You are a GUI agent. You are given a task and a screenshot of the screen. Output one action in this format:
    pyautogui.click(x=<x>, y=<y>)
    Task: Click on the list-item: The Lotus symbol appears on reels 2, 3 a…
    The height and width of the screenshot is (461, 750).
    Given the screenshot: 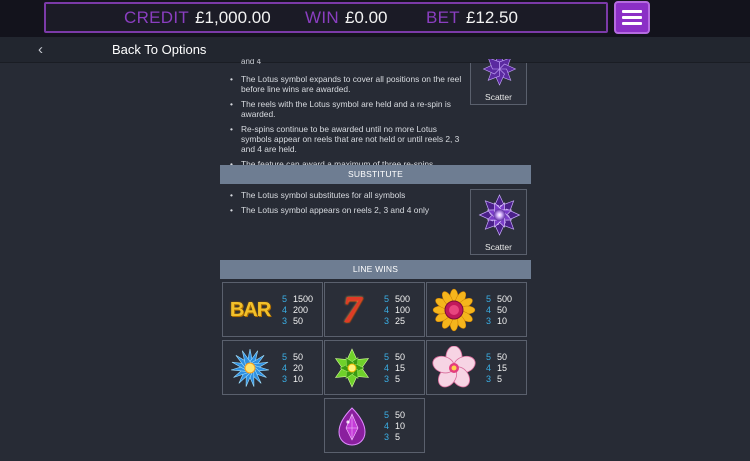 What is the action you would take?
    pyautogui.click(x=350, y=210)
    